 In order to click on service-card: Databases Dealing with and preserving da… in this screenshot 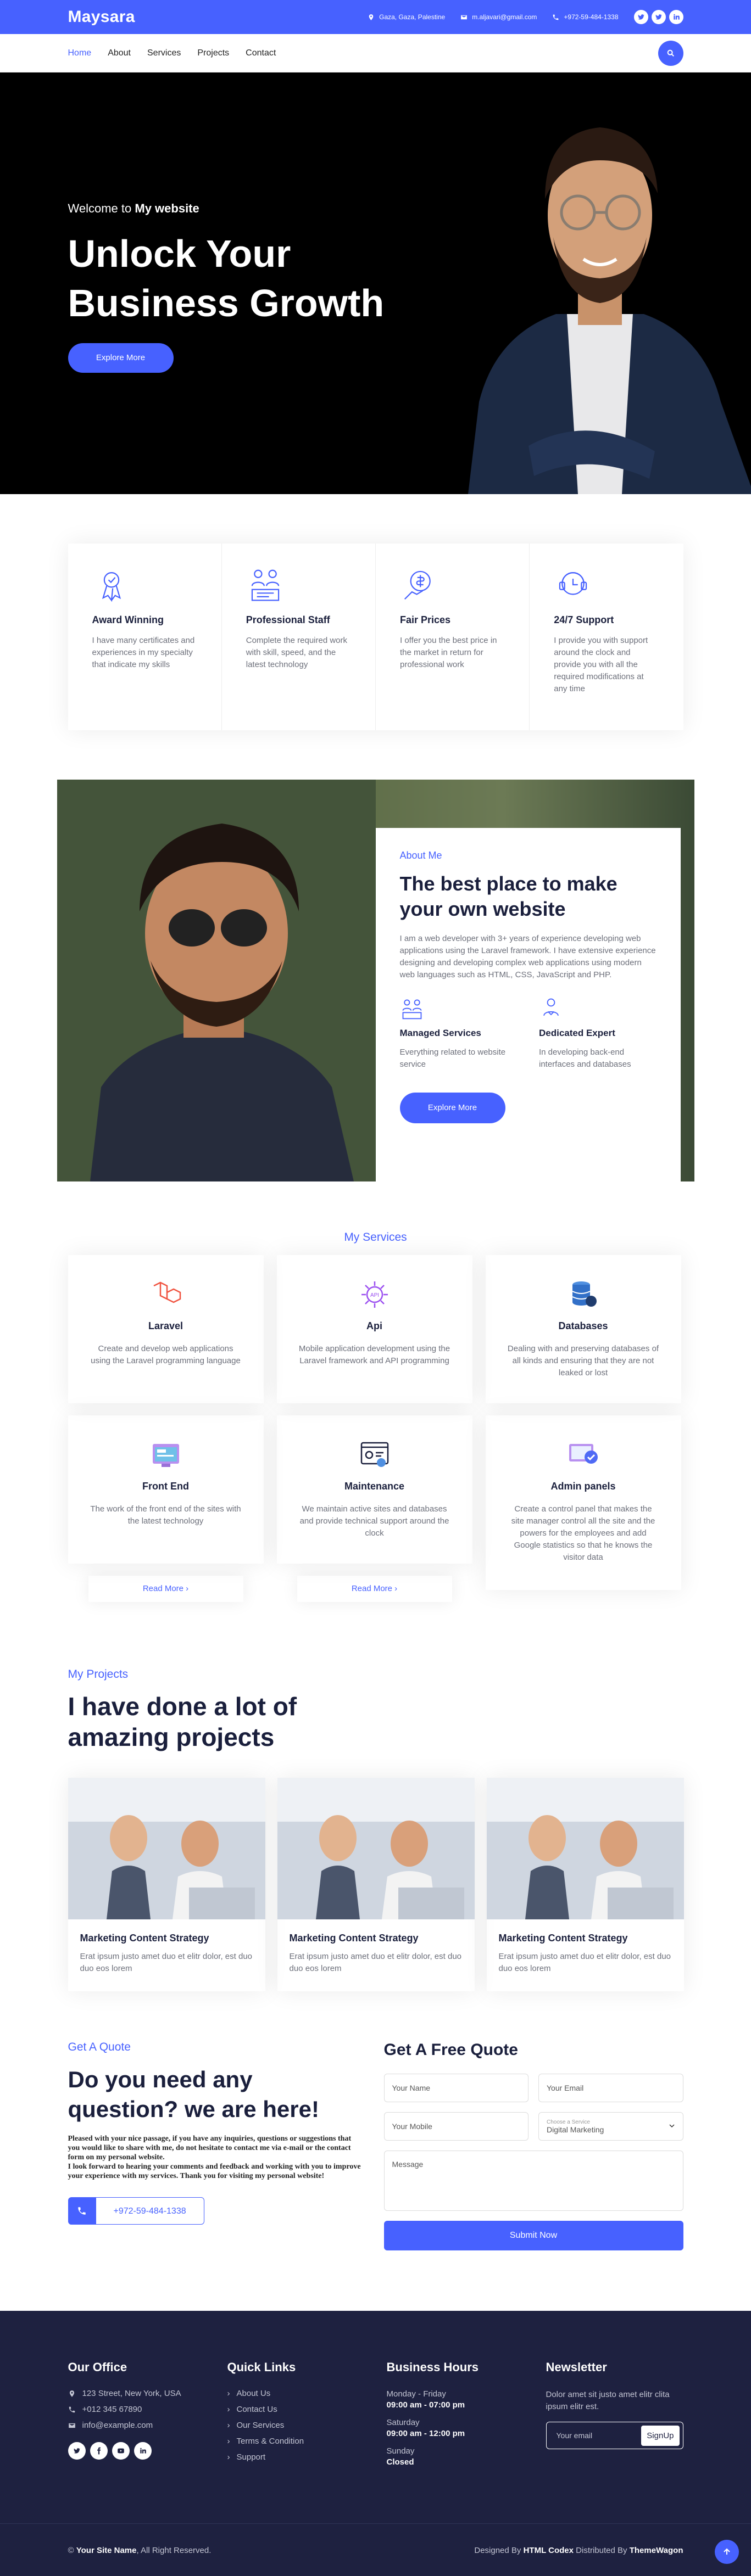, I will do `click(583, 1329)`.